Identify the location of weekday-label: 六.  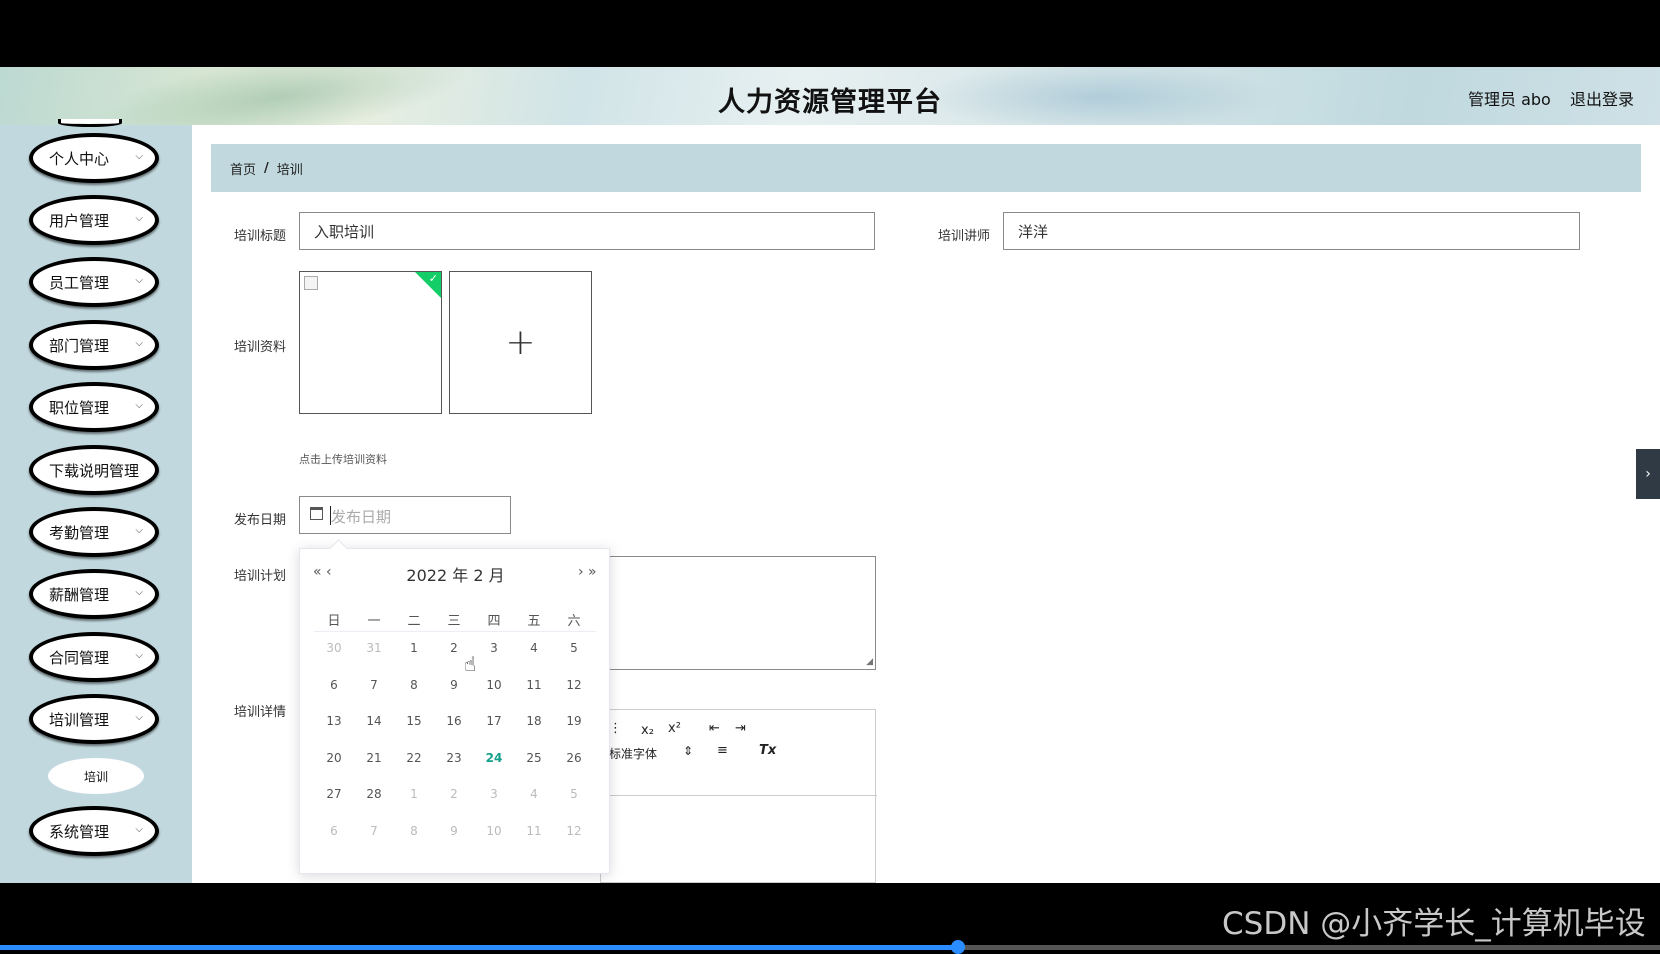
(574, 621).